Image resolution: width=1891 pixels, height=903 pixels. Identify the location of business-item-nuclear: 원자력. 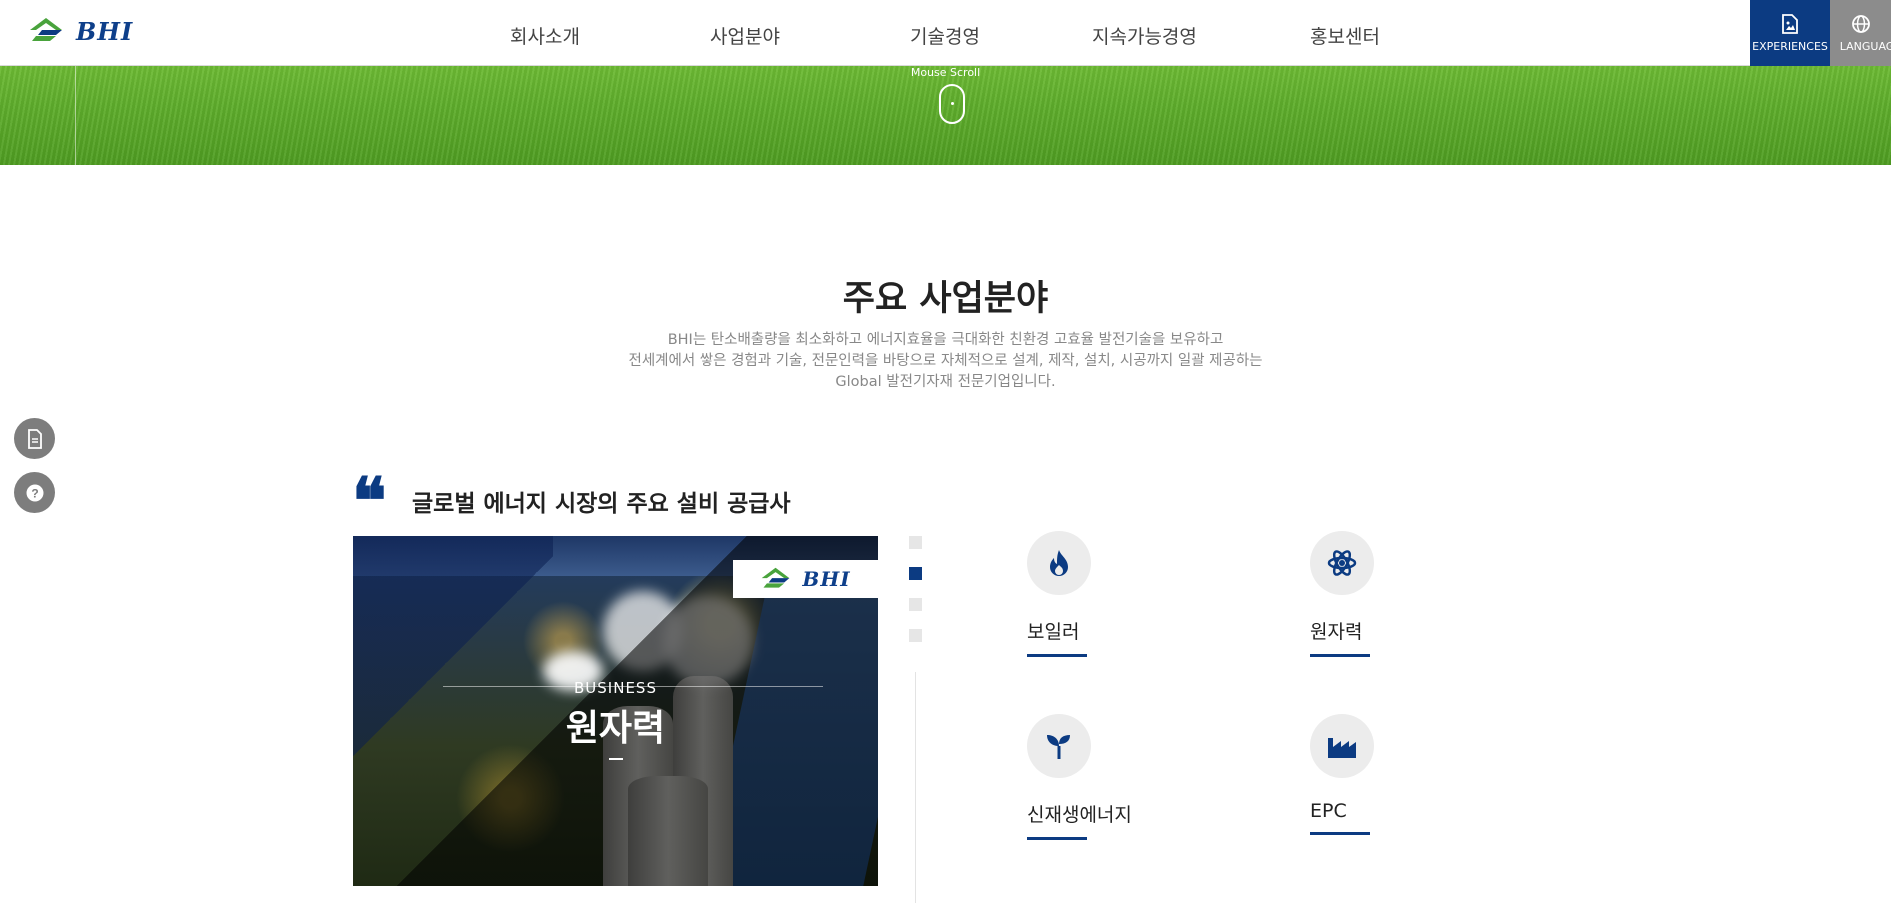
(1380, 594).